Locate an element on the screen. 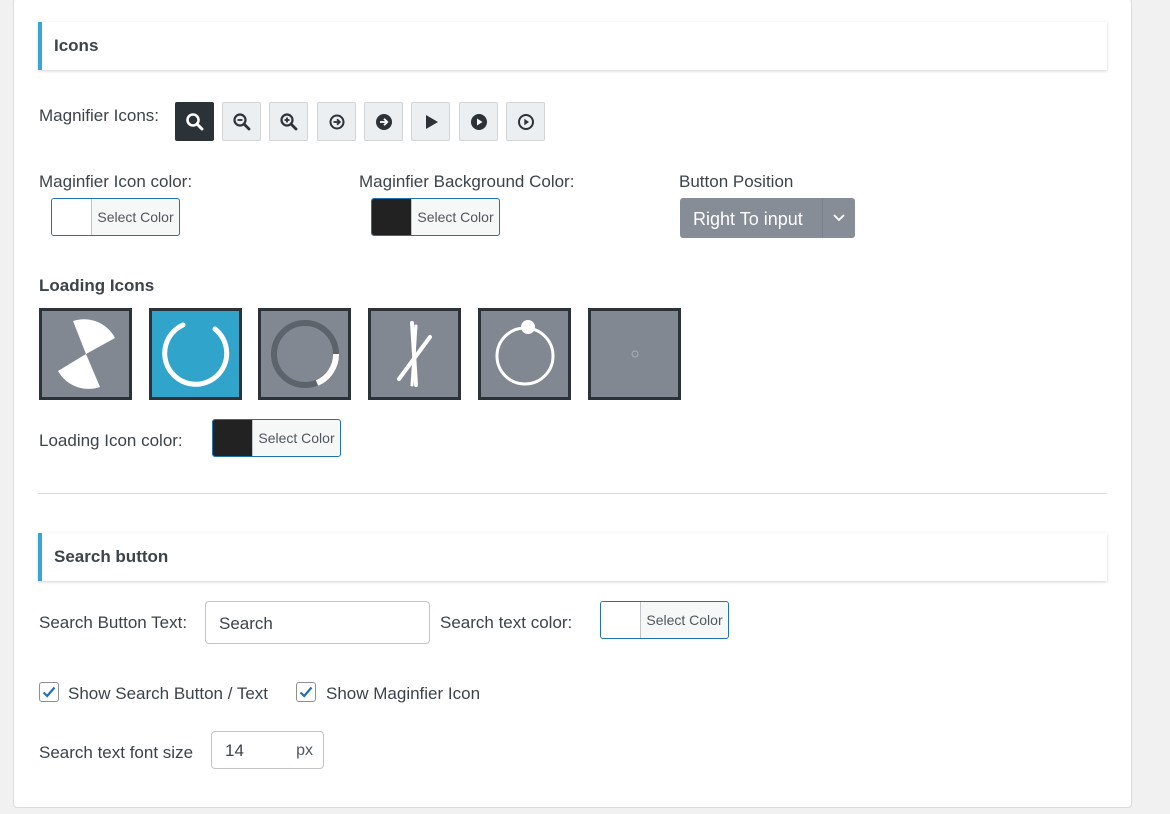 Image resolution: width=1170 pixels, height=814 pixels. loading-option-orbit is located at coordinates (524, 354).